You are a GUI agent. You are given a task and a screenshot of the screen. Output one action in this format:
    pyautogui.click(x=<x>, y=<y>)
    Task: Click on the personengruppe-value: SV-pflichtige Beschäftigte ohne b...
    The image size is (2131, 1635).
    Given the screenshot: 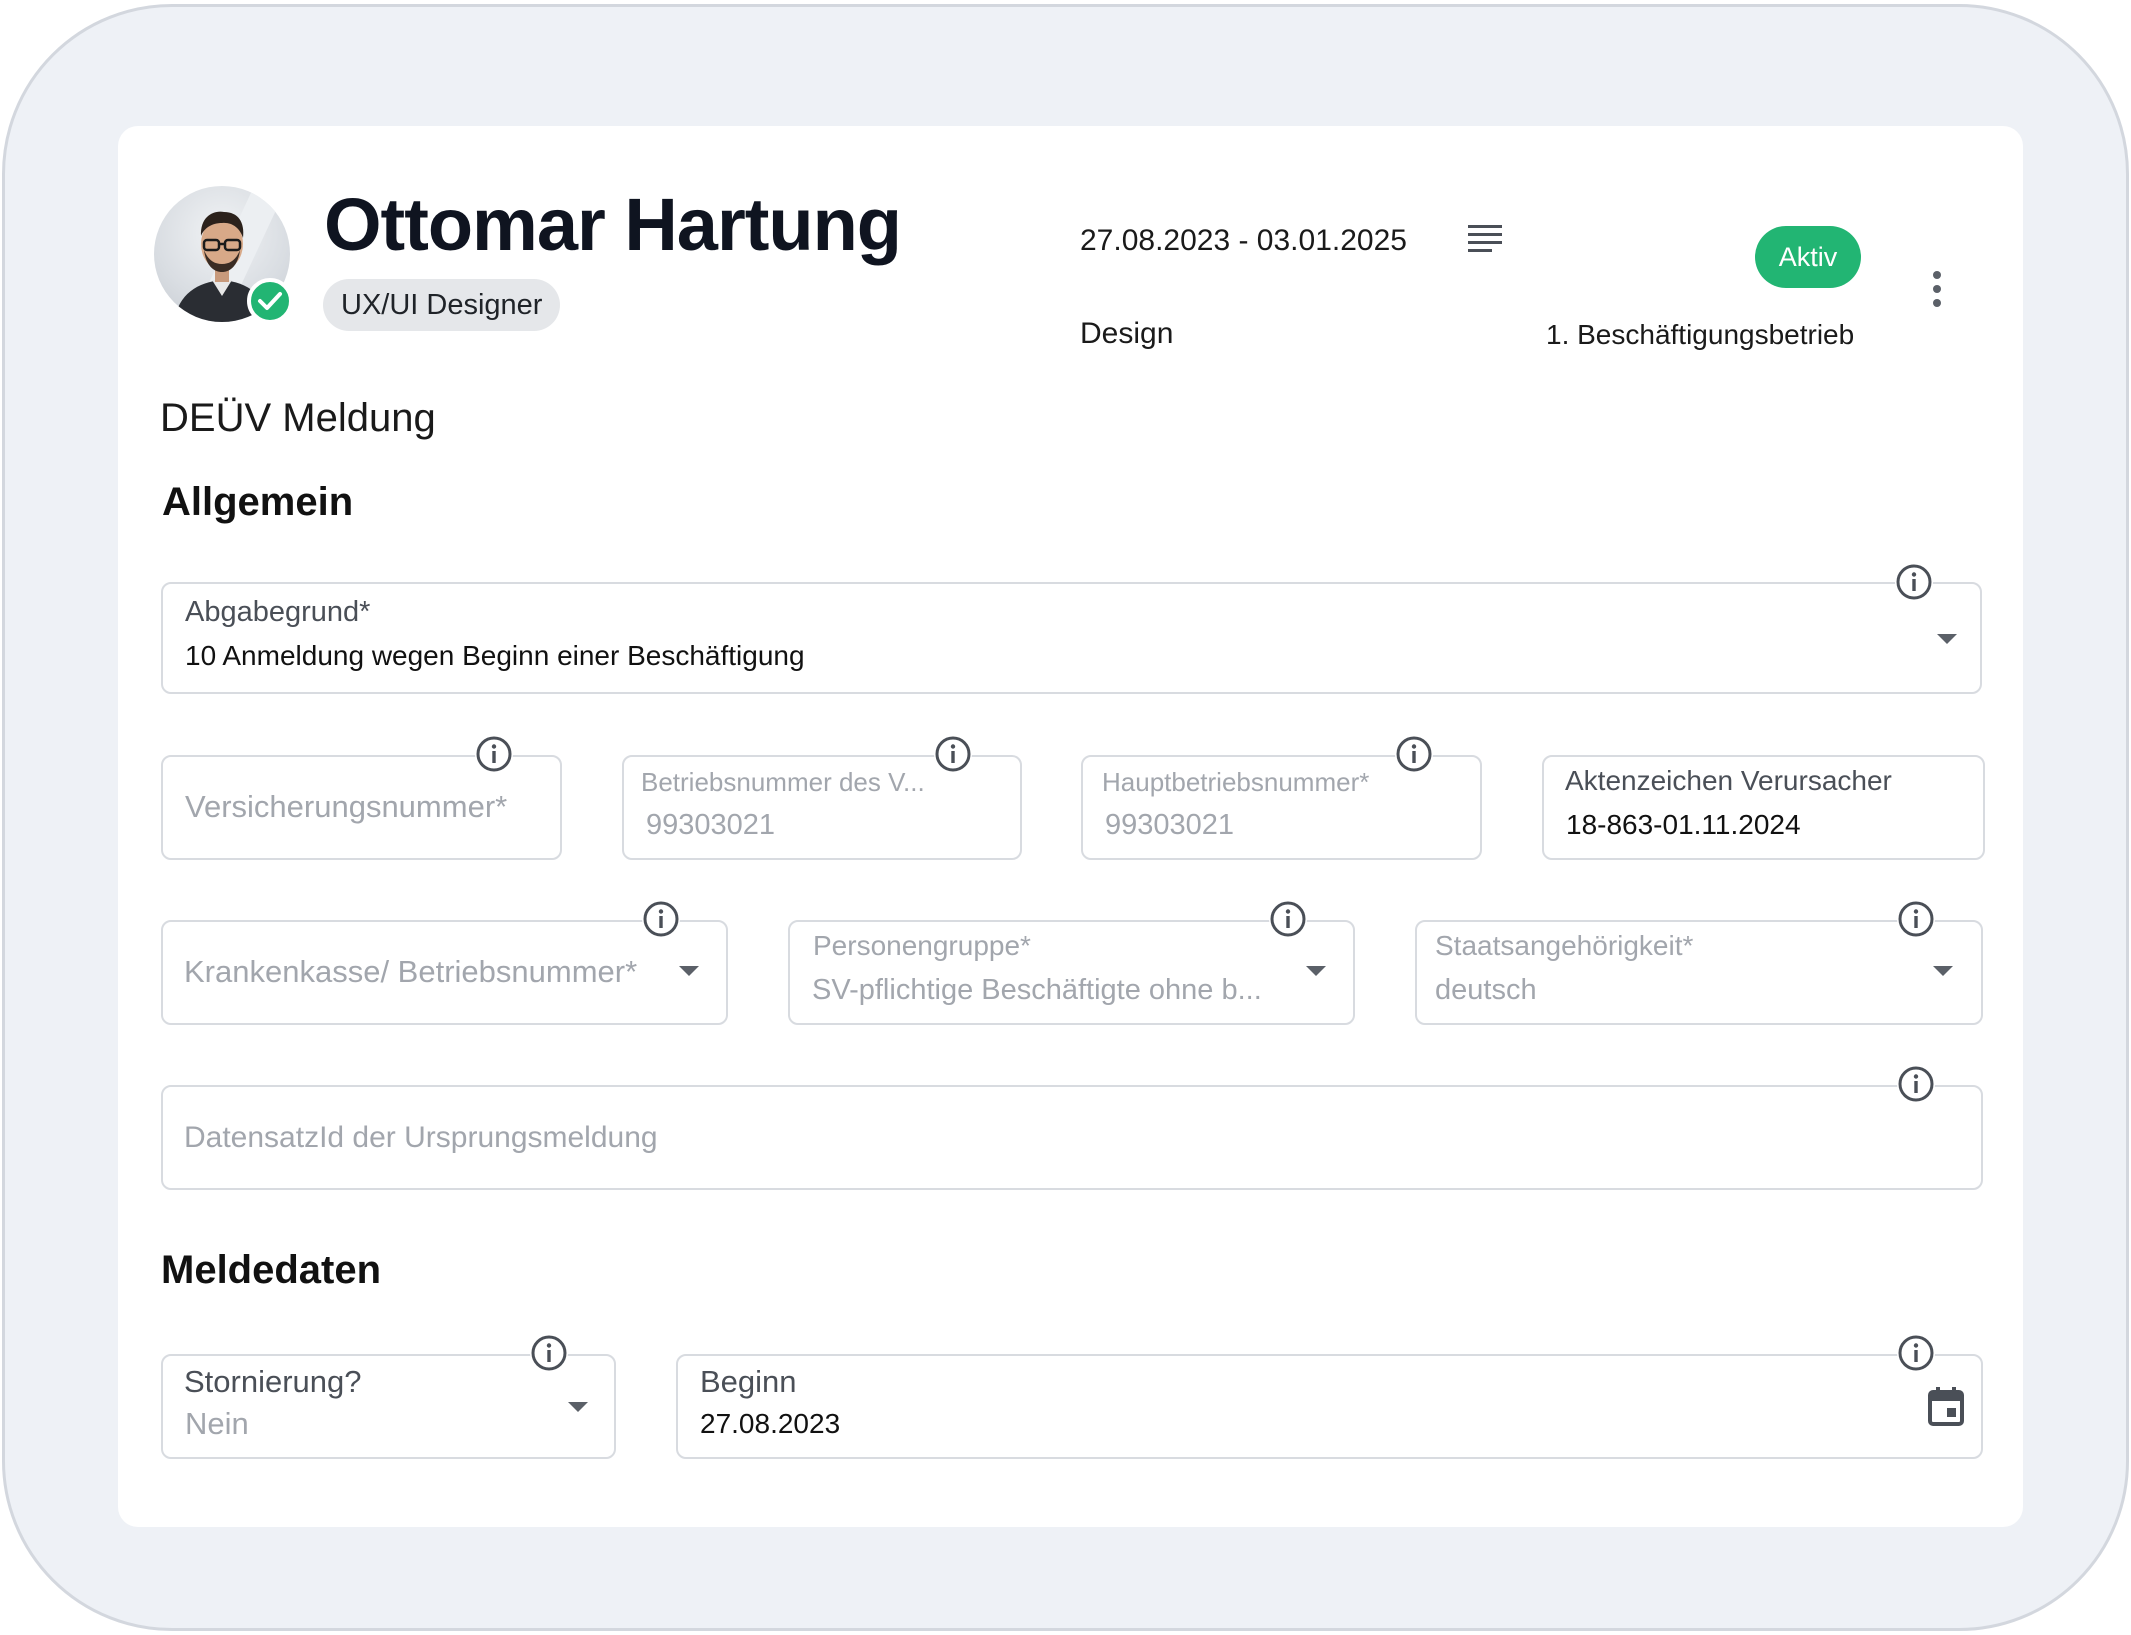 What is the action you would take?
    pyautogui.click(x=1037, y=990)
    